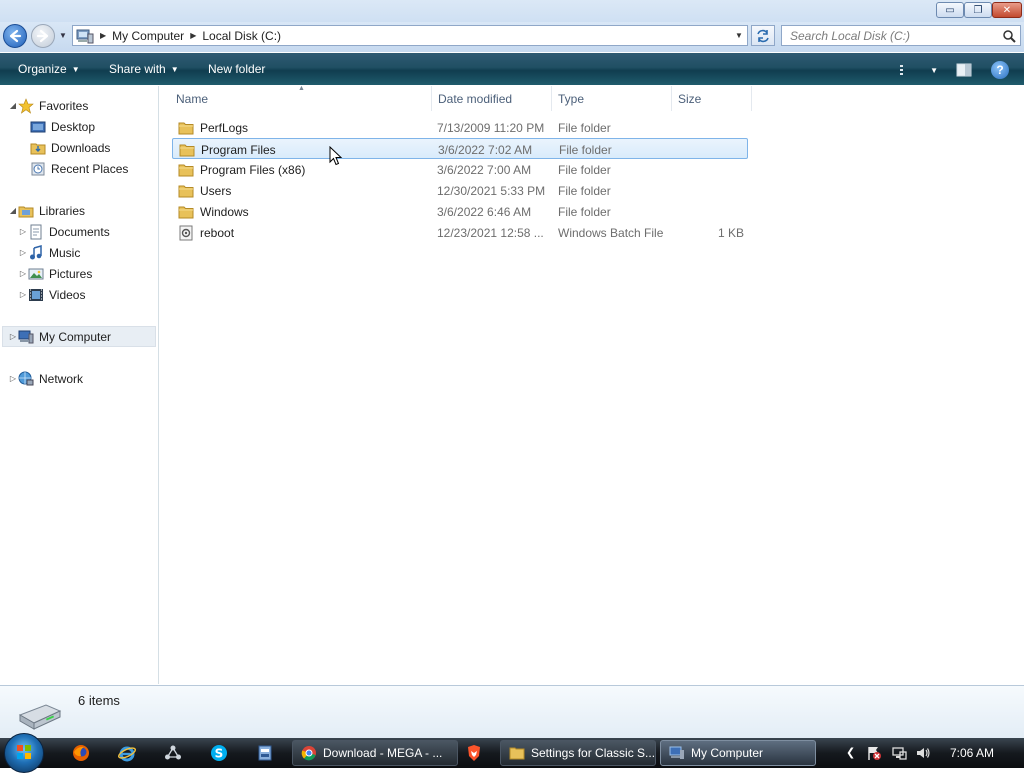  I want to click on column-header-size: Size, so click(712, 98).